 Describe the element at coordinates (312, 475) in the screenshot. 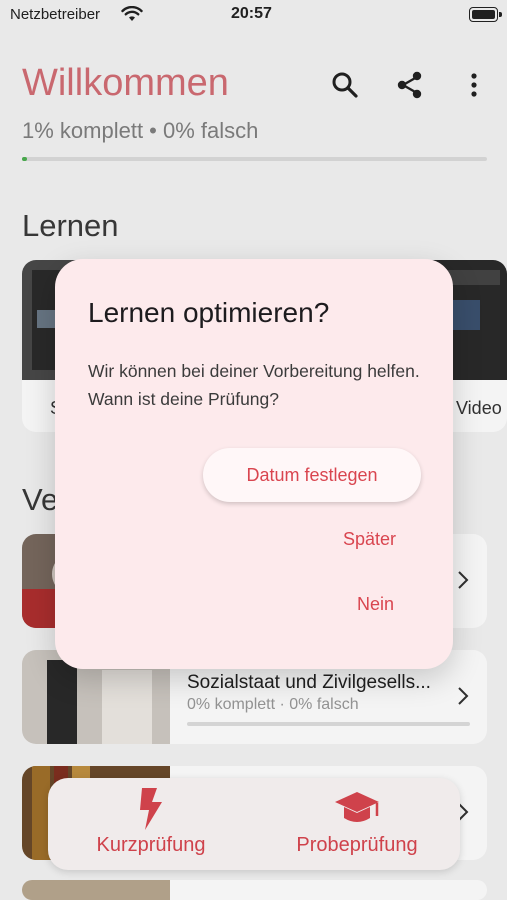

I see `set-date-button: Datum festlegen` at that location.